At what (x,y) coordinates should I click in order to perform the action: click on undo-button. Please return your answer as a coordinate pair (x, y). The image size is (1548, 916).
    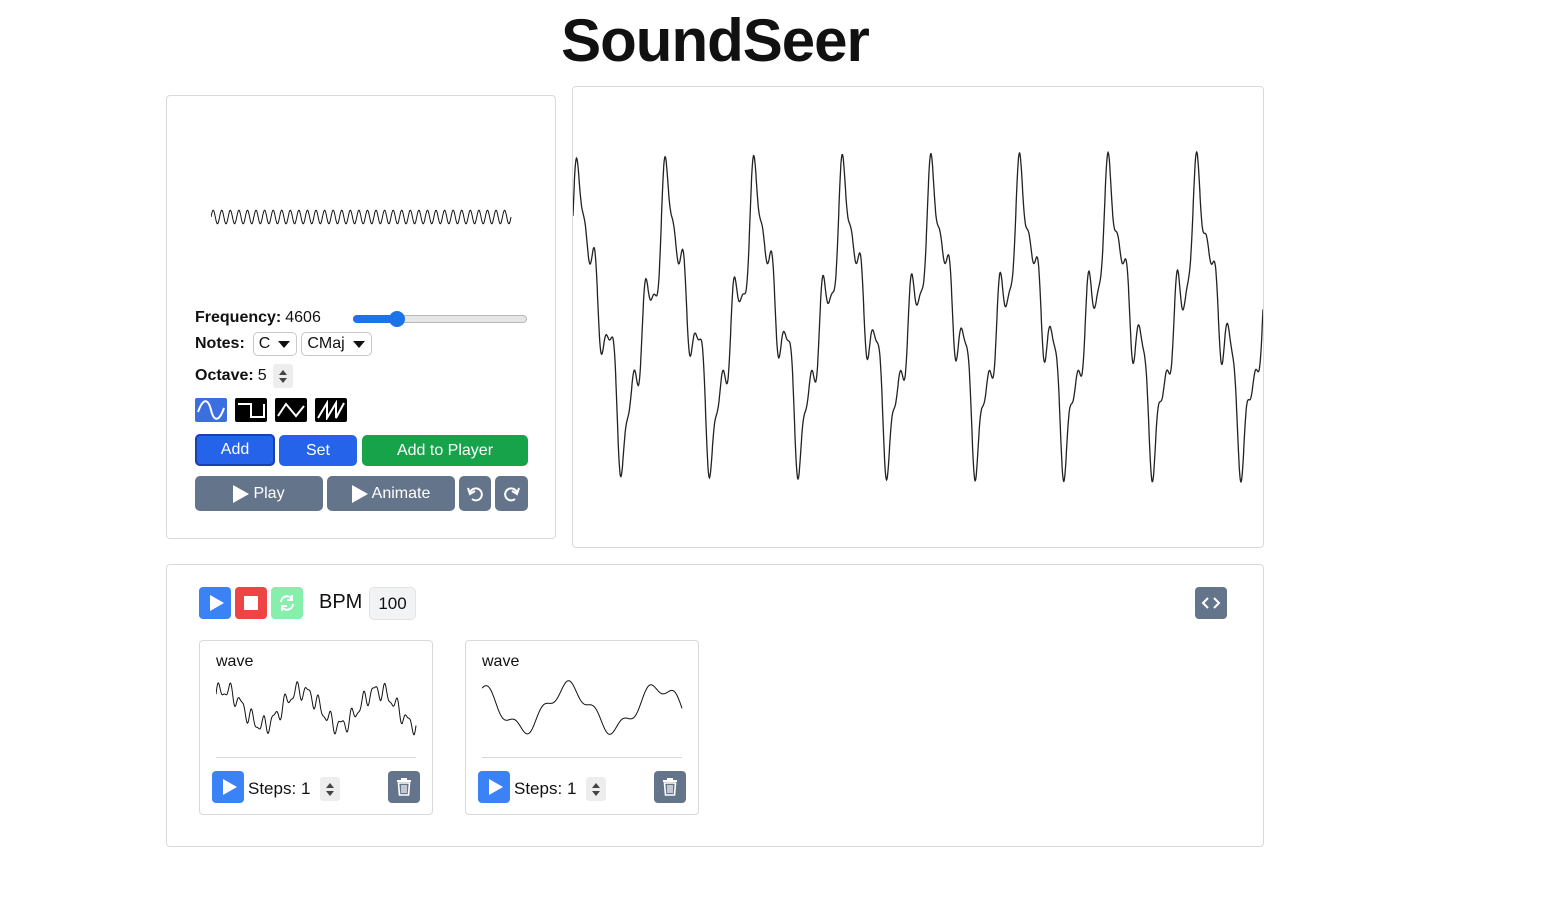
    Looking at the image, I should click on (475, 493).